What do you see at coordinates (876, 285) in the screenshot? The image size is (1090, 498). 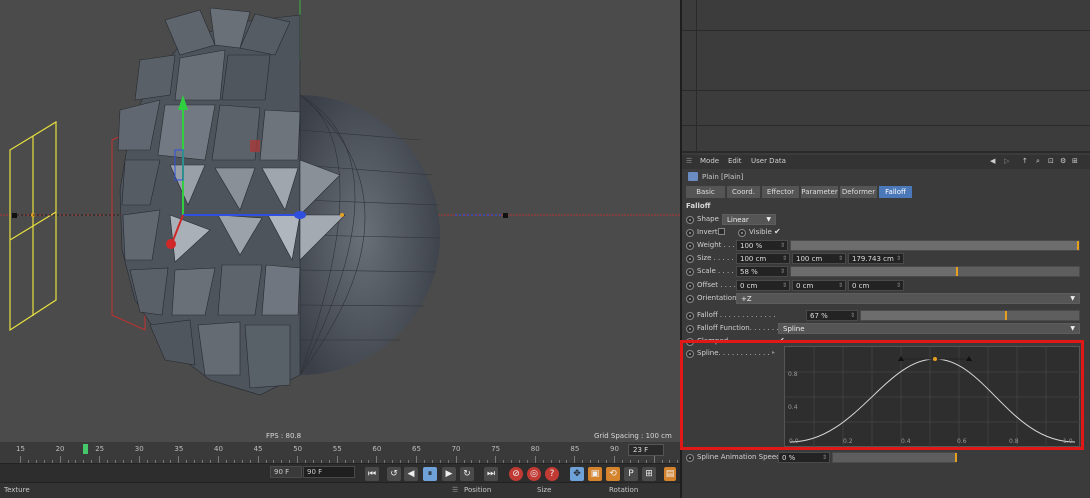 I see `offset-z-field: 0 cm ⇕` at bounding box center [876, 285].